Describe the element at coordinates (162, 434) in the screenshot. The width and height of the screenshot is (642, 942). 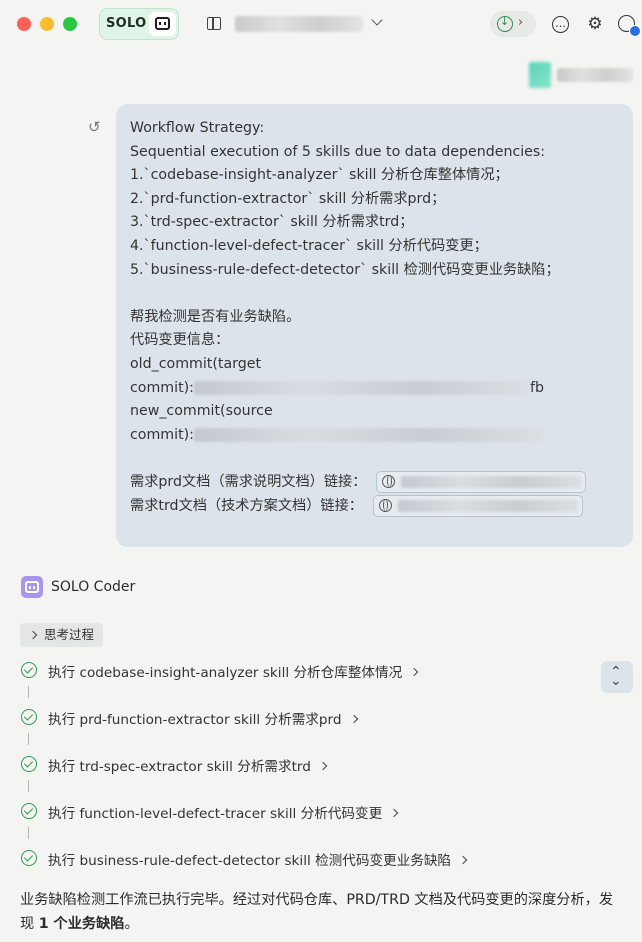
I see `new-commit-prefix: commit):` at that location.